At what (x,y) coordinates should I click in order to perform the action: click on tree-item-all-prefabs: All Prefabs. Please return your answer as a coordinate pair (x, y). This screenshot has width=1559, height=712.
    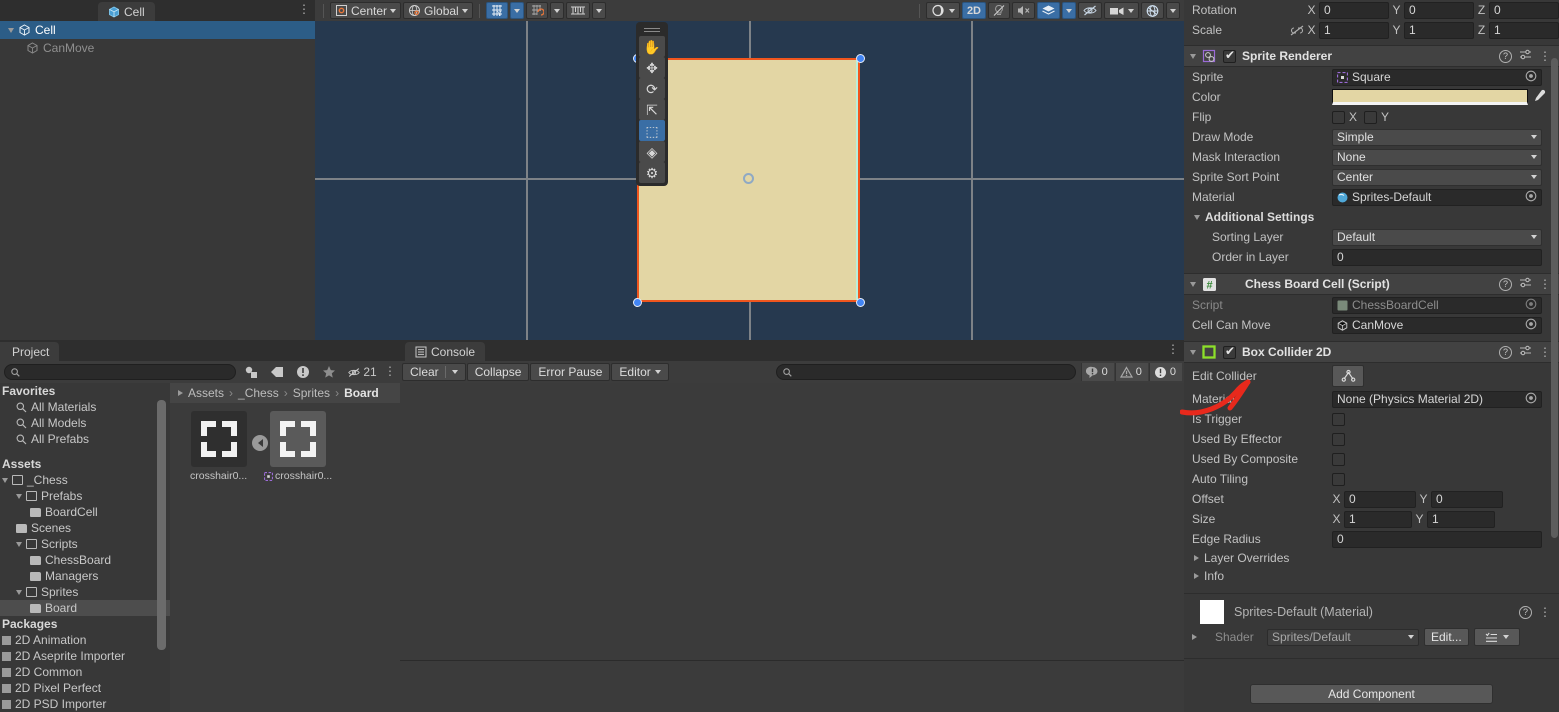
    Looking at the image, I should click on (85, 439).